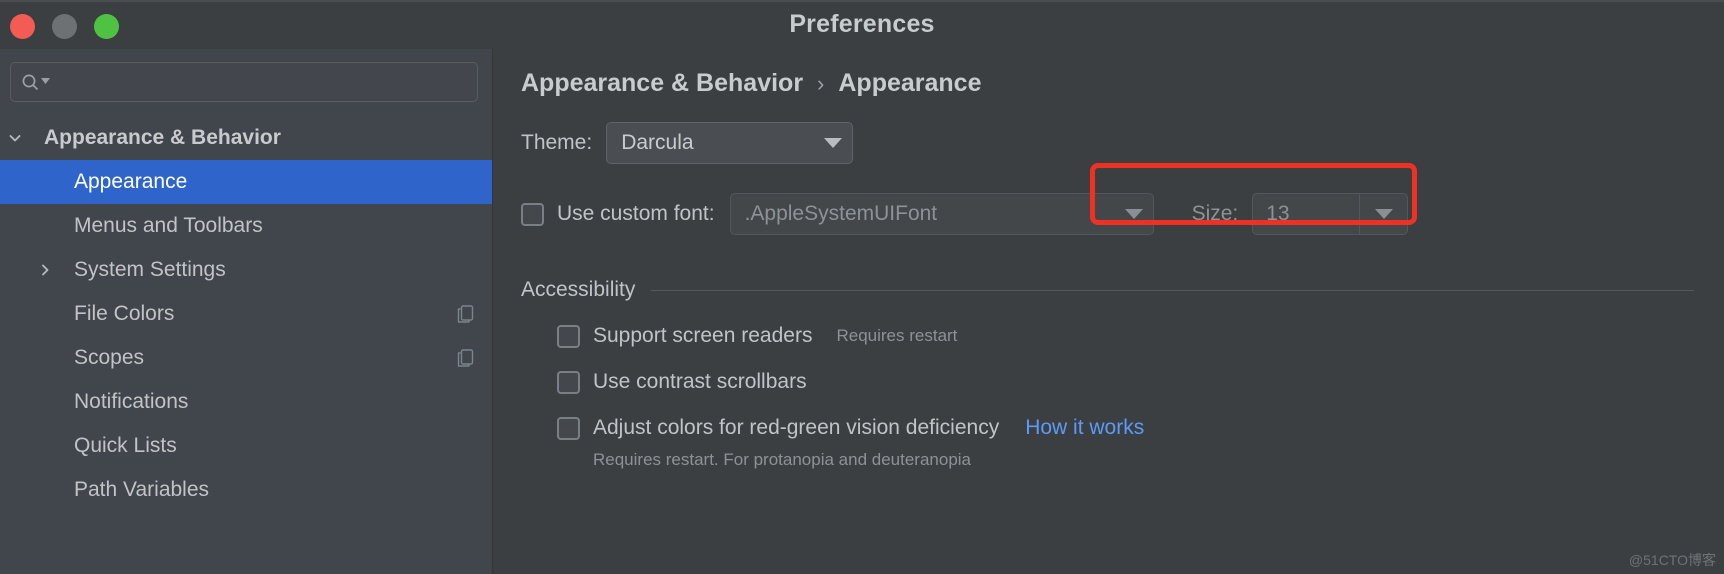  What do you see at coordinates (897, 335) in the screenshot?
I see `requires-restart-hint: Requires restart` at bounding box center [897, 335].